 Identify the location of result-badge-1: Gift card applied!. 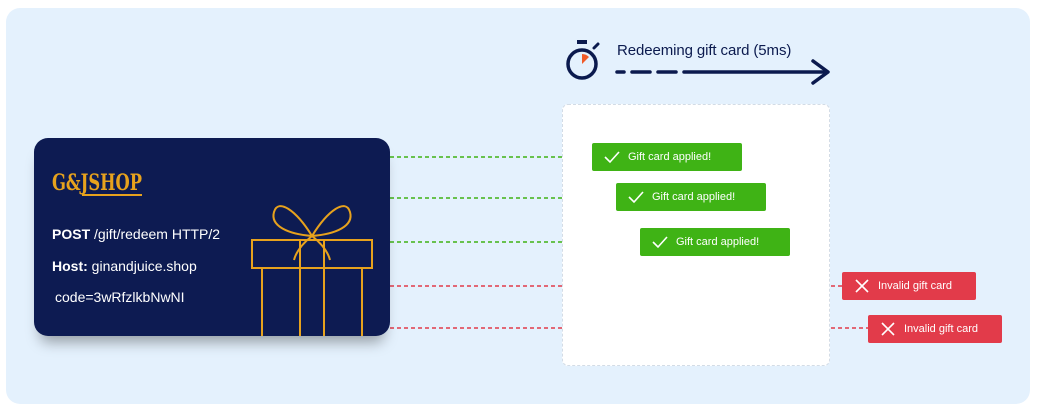
(667, 157).